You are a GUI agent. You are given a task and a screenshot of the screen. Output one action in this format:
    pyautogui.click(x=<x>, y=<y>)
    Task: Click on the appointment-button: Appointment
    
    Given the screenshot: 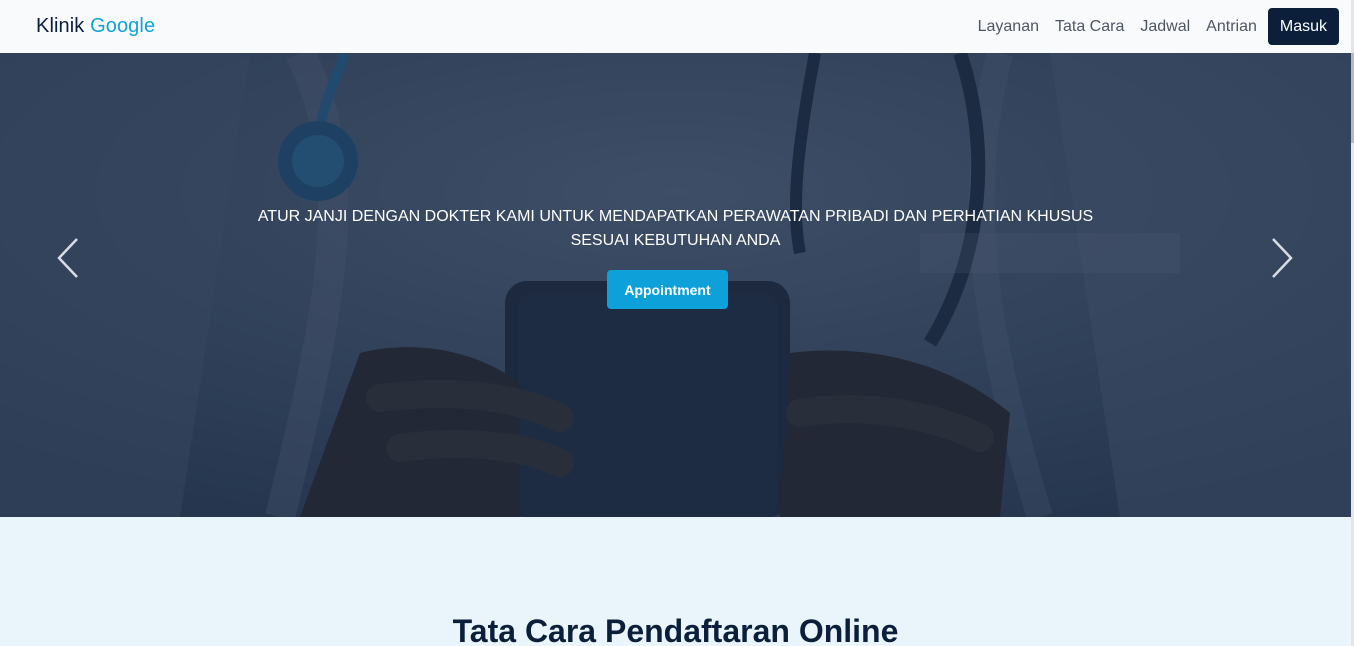 What is the action you would take?
    pyautogui.click(x=667, y=289)
    